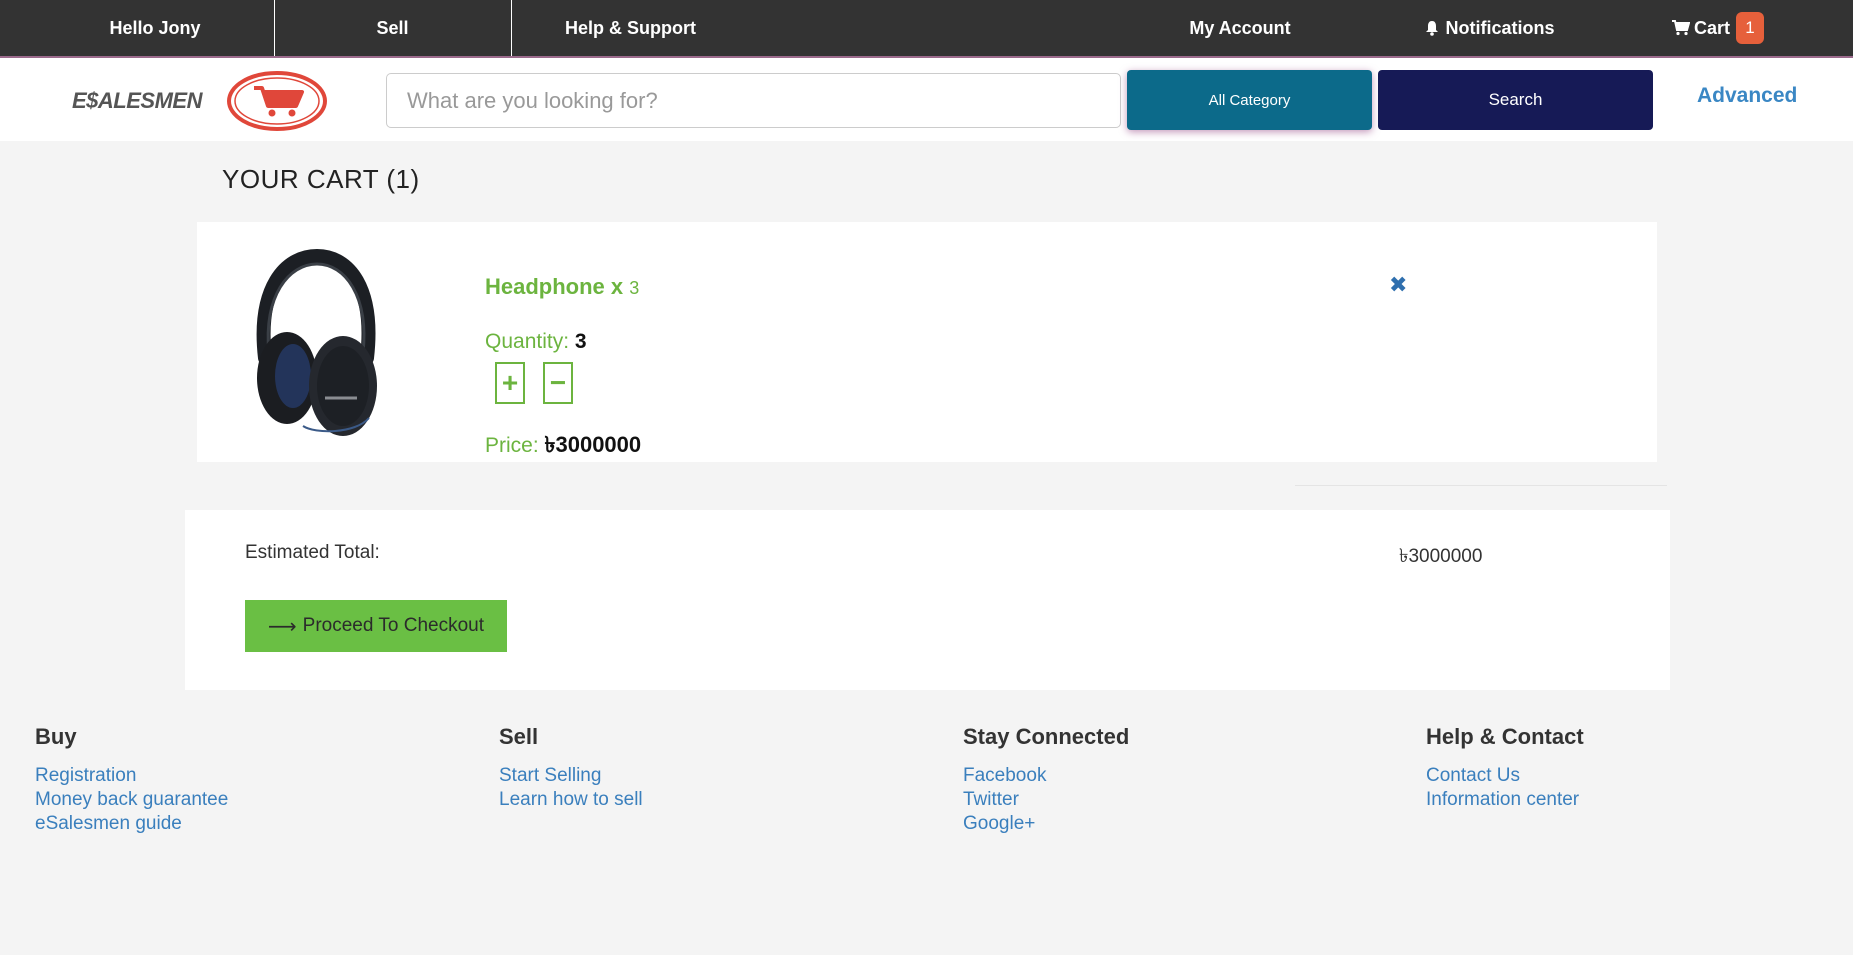 This screenshot has height=979, width=1853. What do you see at coordinates (1398, 285) in the screenshot?
I see `remove-item-icon: ✖` at bounding box center [1398, 285].